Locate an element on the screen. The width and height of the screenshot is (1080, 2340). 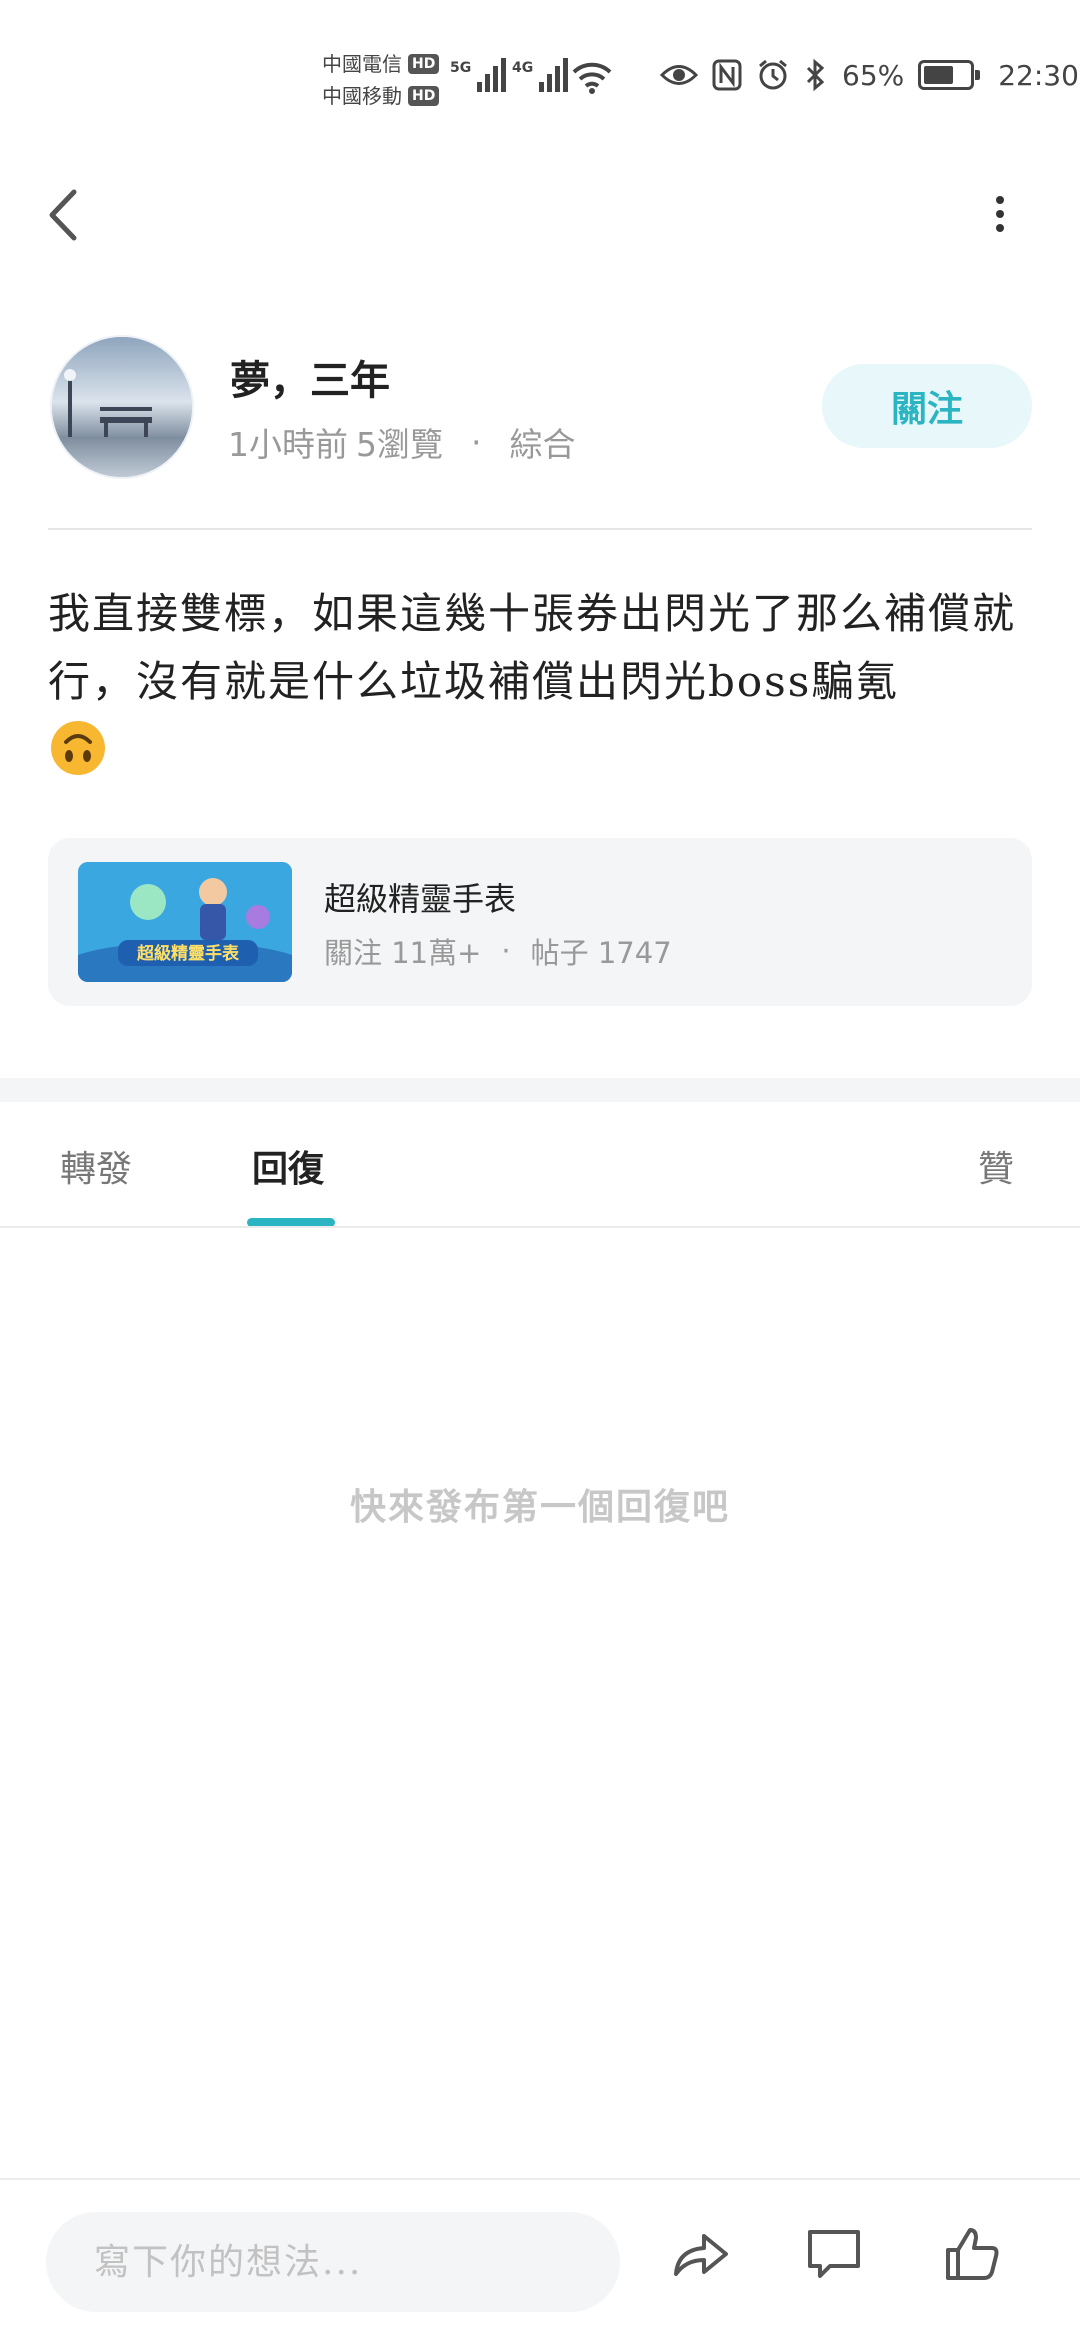
signal-5g-icon: 5G is located at coordinates (478, 74).